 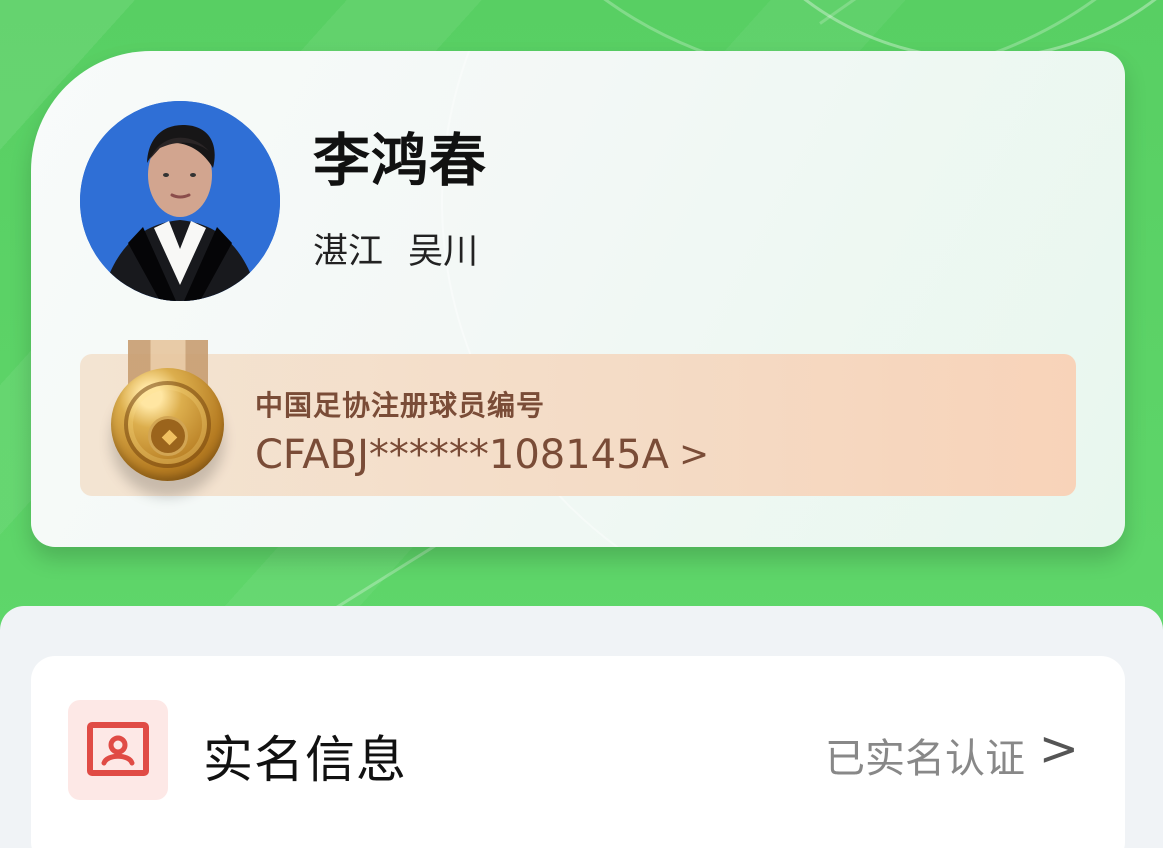 I want to click on registration-number: CFABJ******108145A >, so click(x=482, y=455).